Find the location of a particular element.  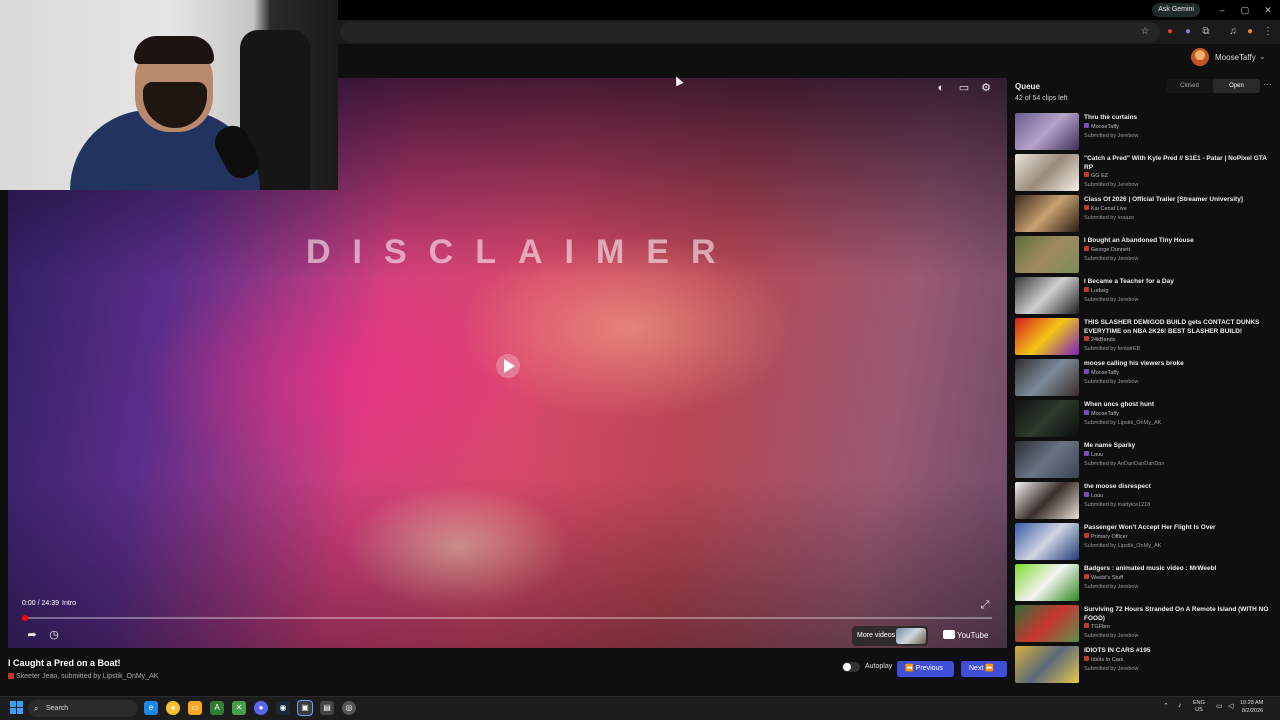

windows-start-icon is located at coordinates (17, 708).